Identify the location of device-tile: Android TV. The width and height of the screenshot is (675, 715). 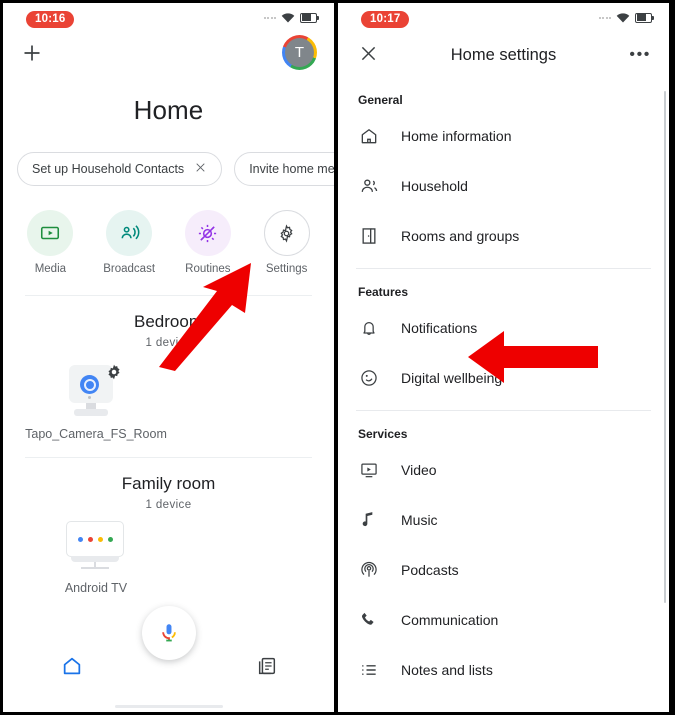
(96, 559).